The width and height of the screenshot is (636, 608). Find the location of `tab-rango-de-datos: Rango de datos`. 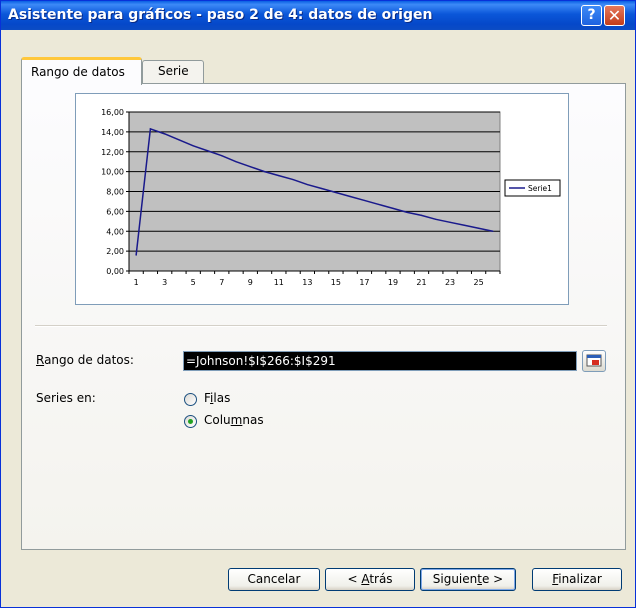

tab-rango-de-datos: Rango de datos is located at coordinates (81, 71).